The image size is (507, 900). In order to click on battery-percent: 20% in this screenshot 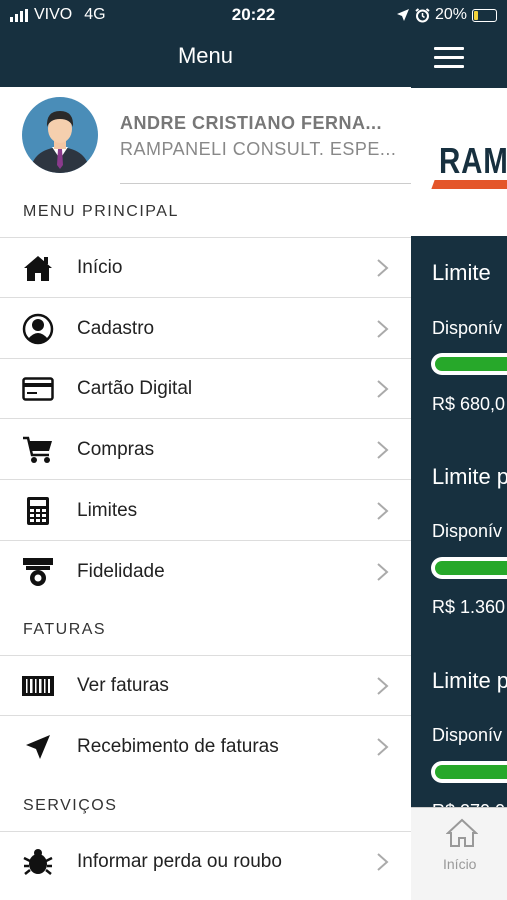, I will do `click(450, 14)`.